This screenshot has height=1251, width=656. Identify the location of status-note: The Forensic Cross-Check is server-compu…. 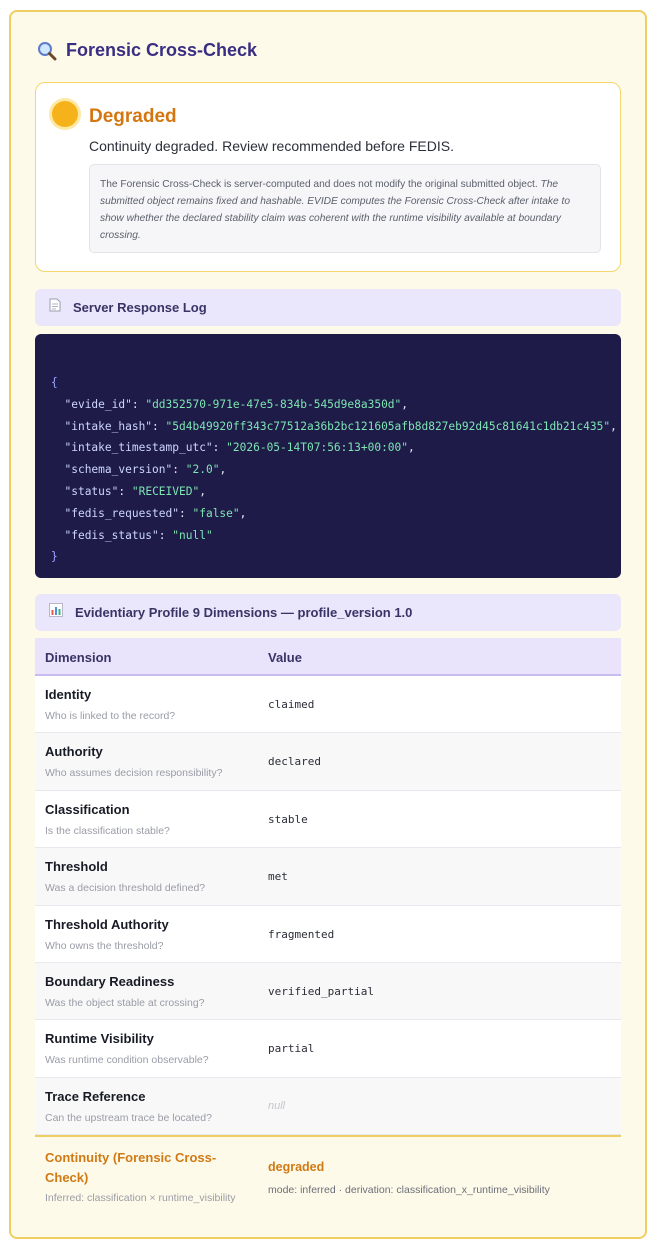
(345, 208).